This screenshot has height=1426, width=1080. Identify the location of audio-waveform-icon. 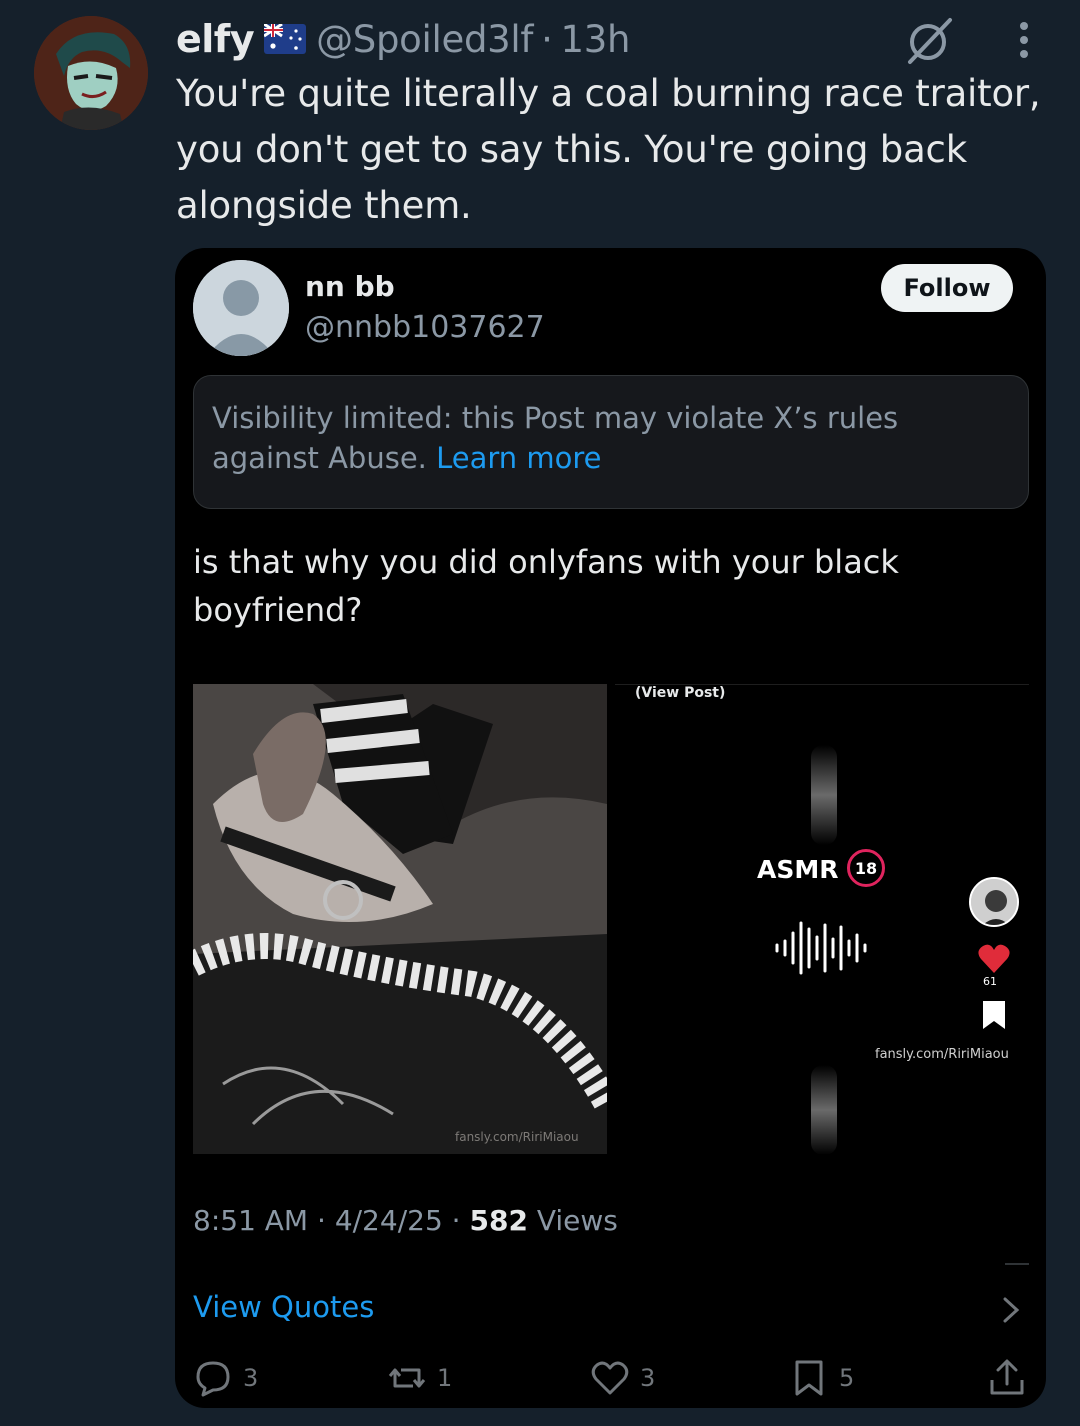
(823, 948).